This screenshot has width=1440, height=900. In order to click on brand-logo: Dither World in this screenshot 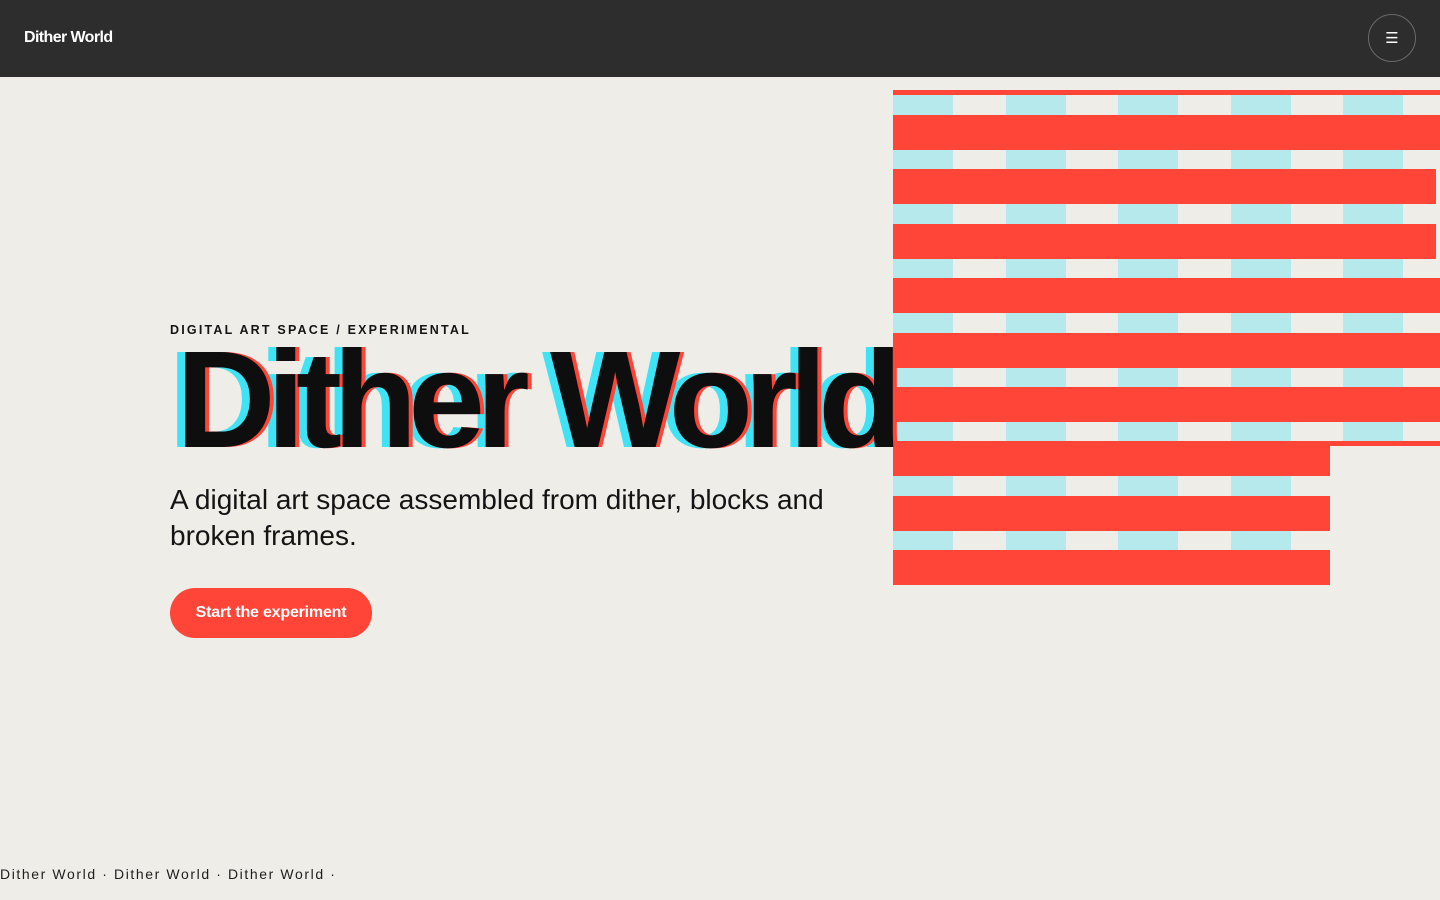, I will do `click(68, 38)`.